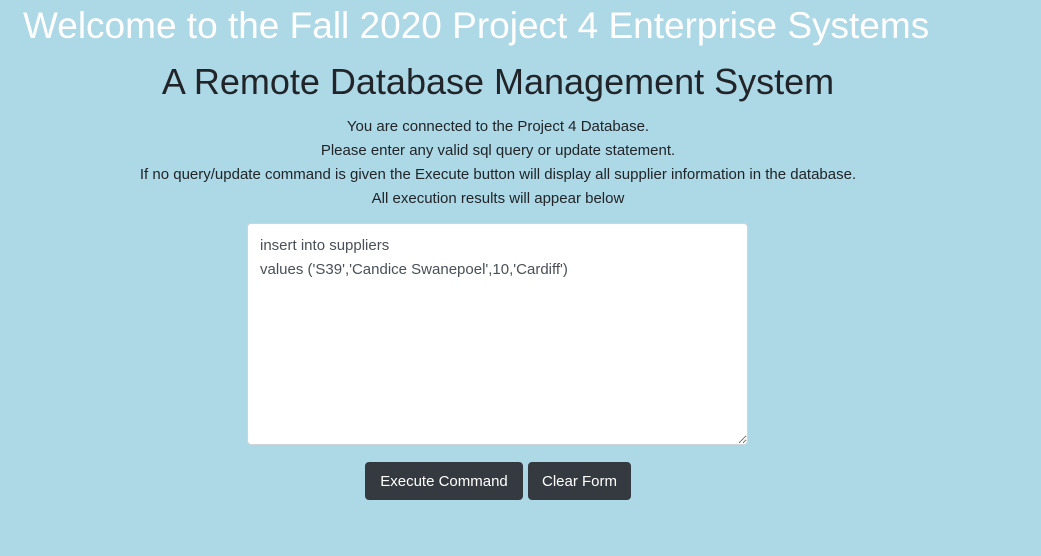 This screenshot has width=1041, height=556. I want to click on clear-form-button: Clear Form, so click(579, 481).